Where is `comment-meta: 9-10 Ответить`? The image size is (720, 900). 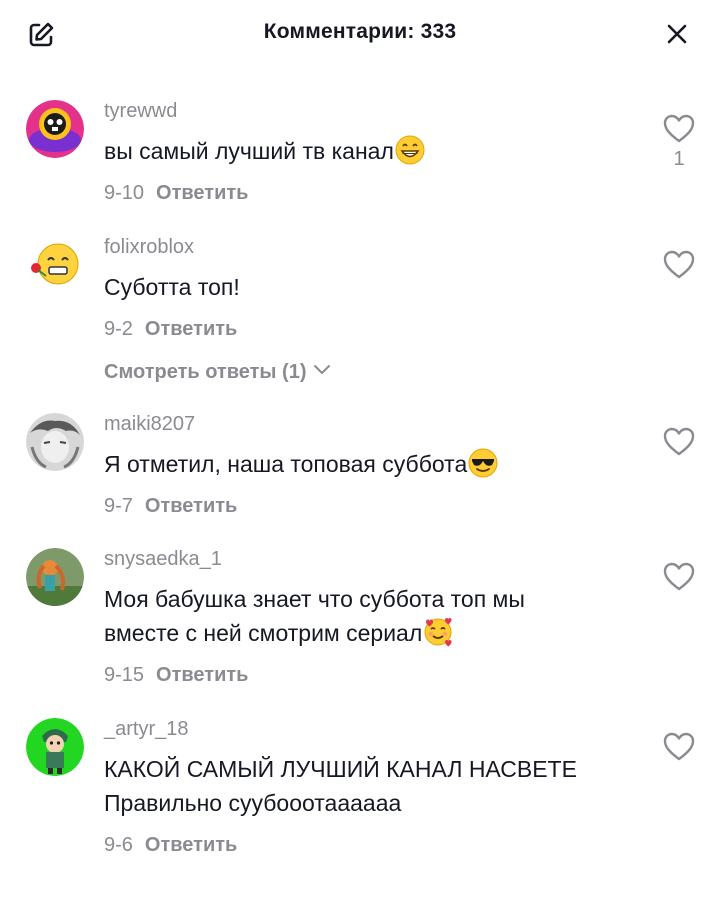 comment-meta: 9-10 Ответить is located at coordinates (176, 193).